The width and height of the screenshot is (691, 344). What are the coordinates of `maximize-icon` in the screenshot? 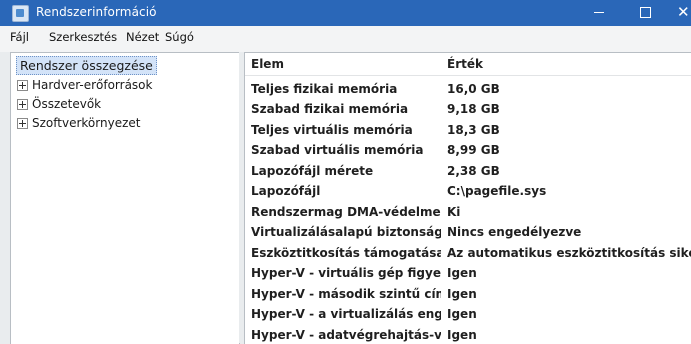 It's located at (645, 12).